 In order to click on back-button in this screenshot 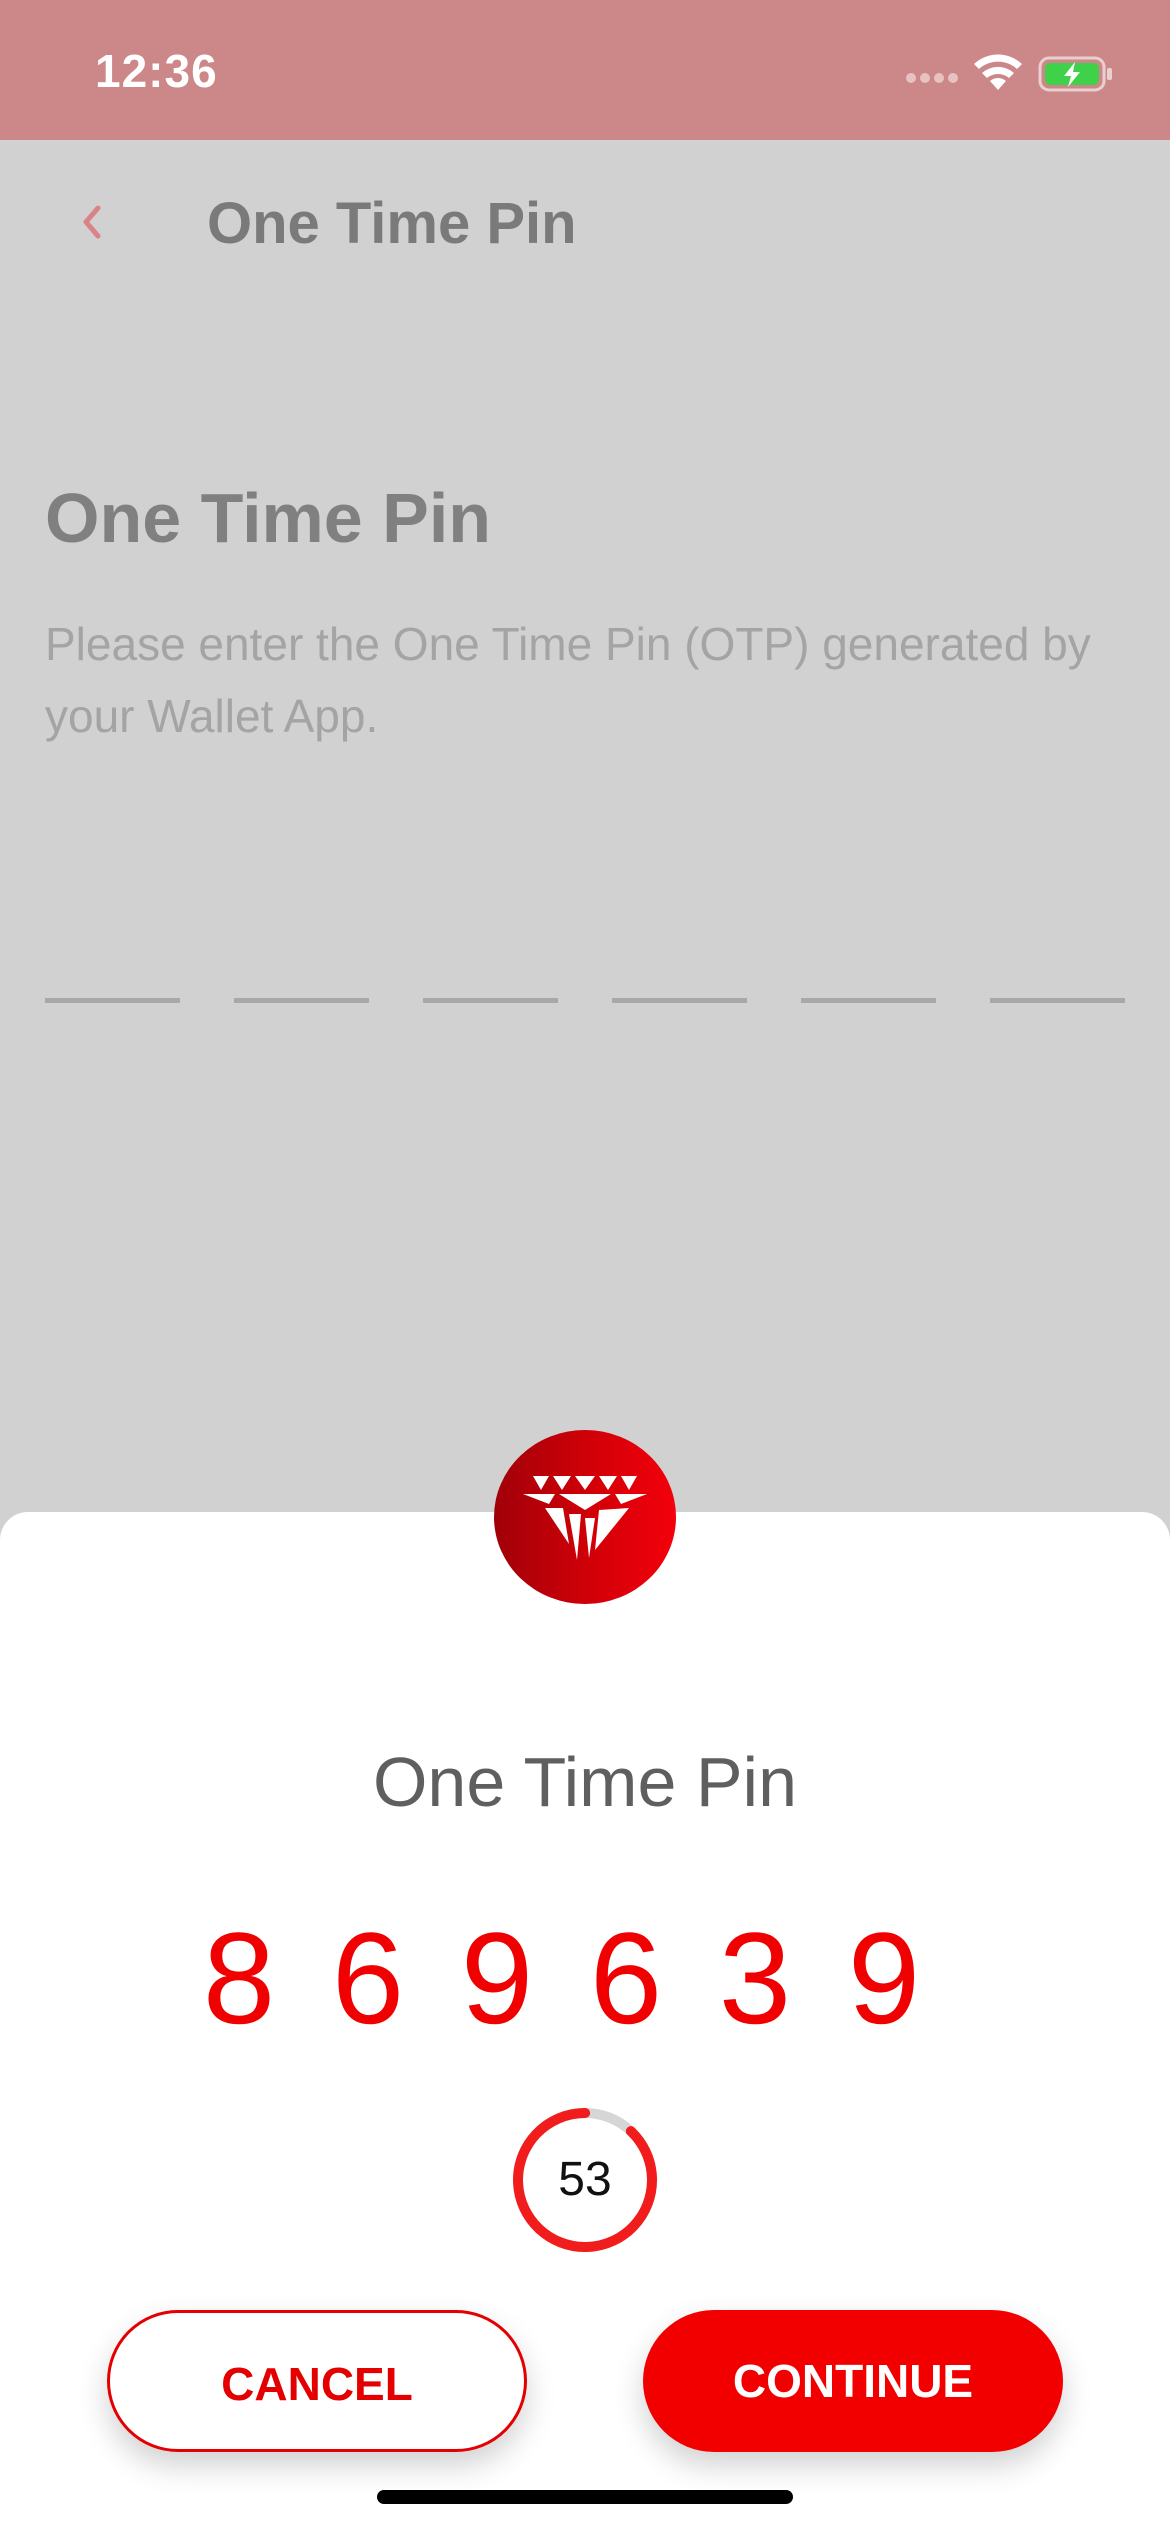, I will do `click(95, 223)`.